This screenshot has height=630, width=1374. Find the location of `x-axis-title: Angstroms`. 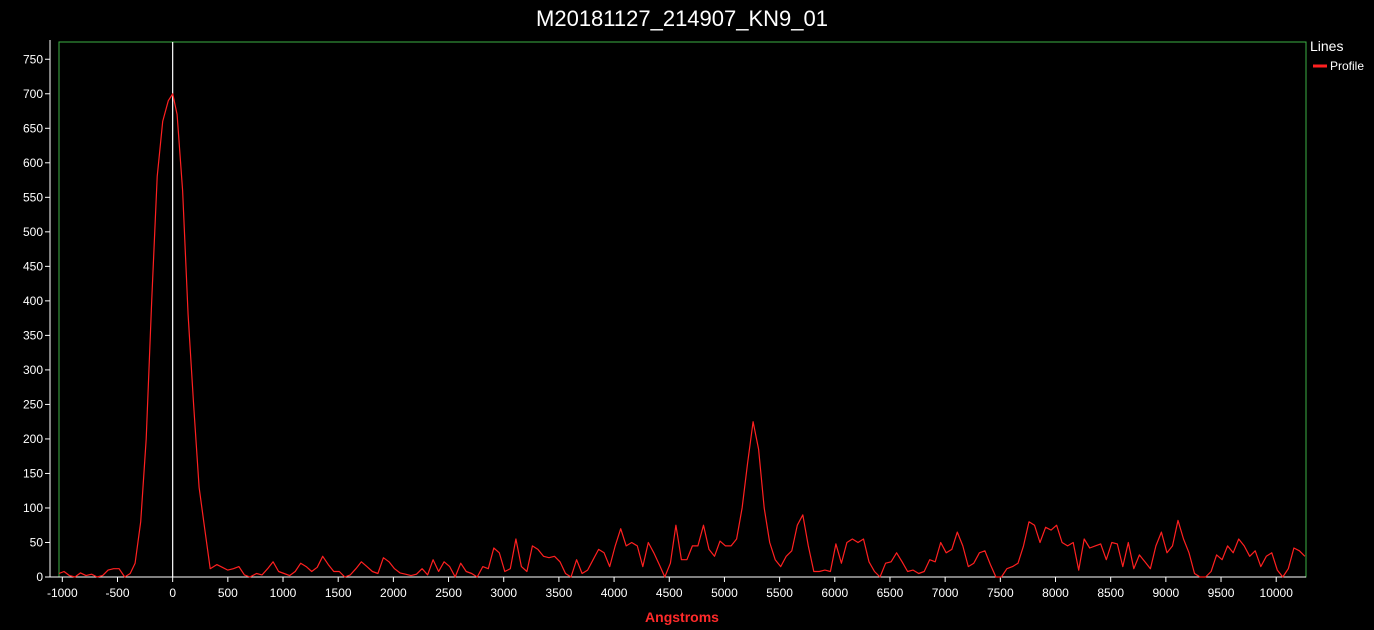

x-axis-title: Angstroms is located at coordinates (682, 617).